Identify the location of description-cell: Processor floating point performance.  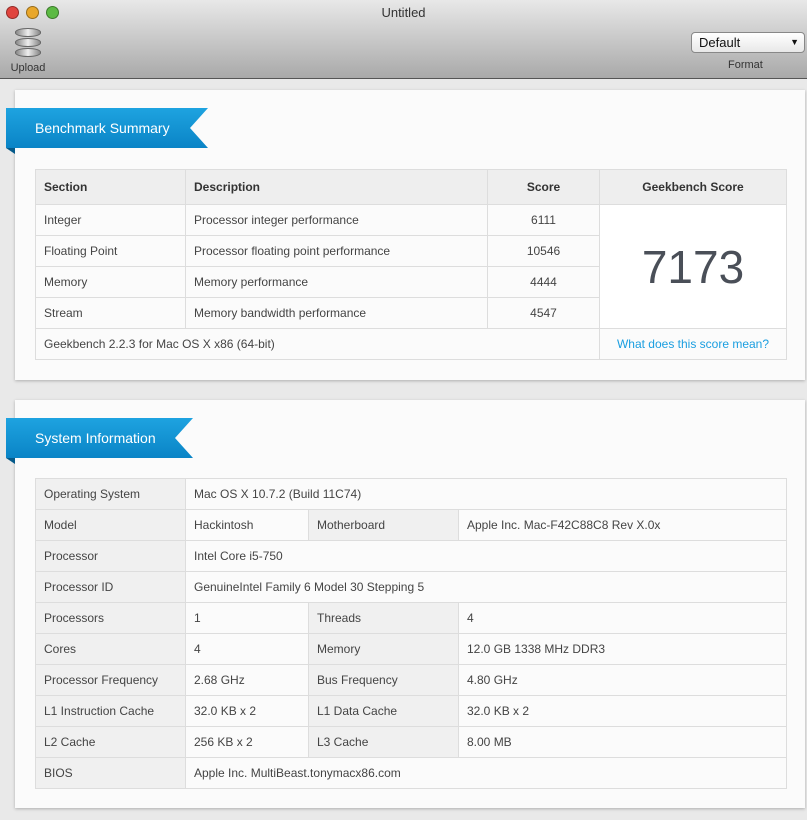
(336, 251).